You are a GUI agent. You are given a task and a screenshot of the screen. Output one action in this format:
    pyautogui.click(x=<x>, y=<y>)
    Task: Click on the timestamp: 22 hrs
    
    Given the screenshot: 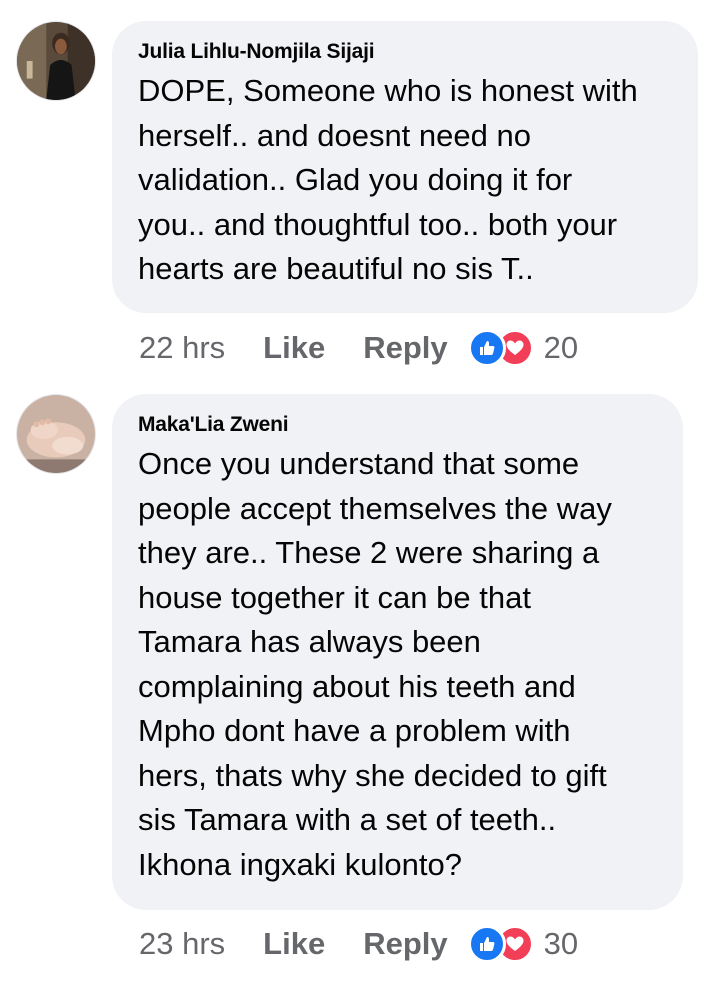 What is the action you would take?
    pyautogui.click(x=182, y=348)
    